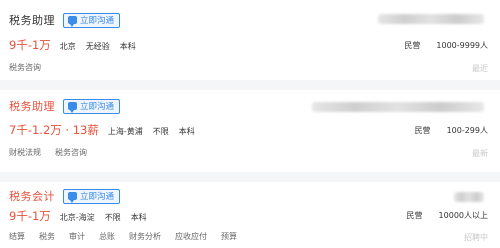 This screenshot has height=248, width=500. Describe the element at coordinates (47, 236) in the screenshot. I see `job-tag: 税务` at that location.